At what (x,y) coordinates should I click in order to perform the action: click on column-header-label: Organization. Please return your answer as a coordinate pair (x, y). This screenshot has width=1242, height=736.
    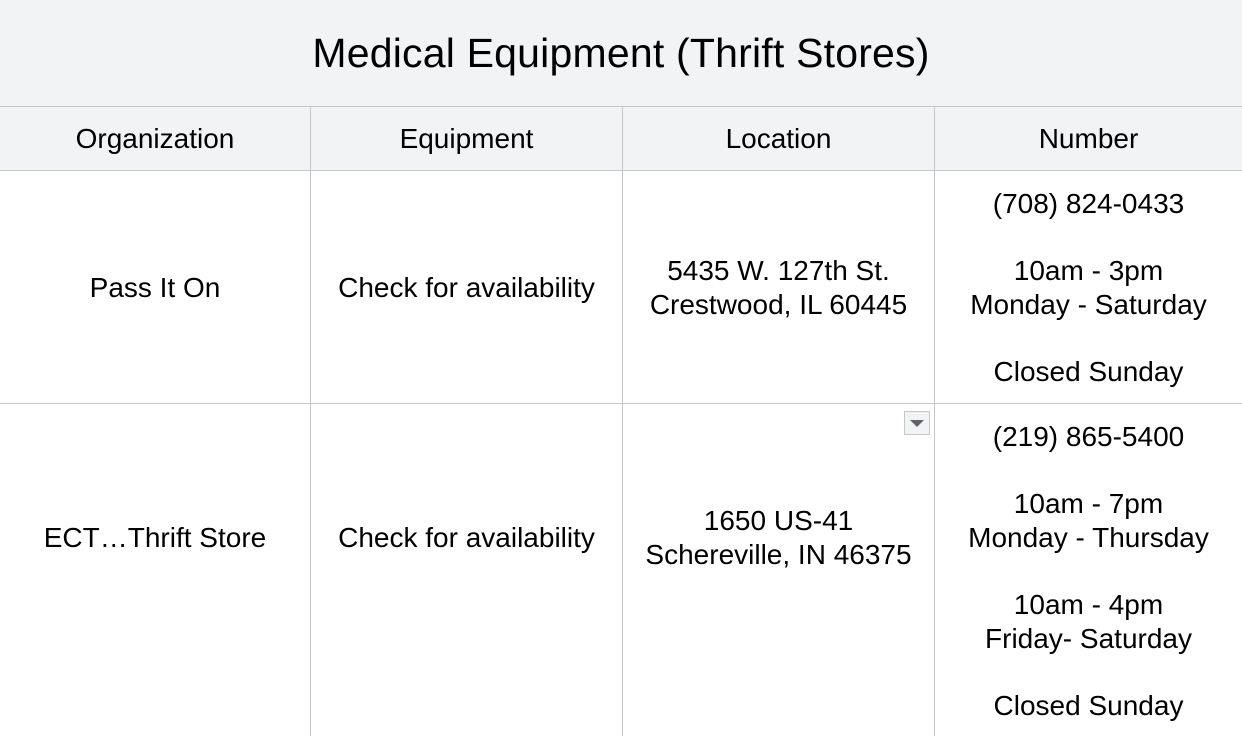
    Looking at the image, I should click on (155, 138).